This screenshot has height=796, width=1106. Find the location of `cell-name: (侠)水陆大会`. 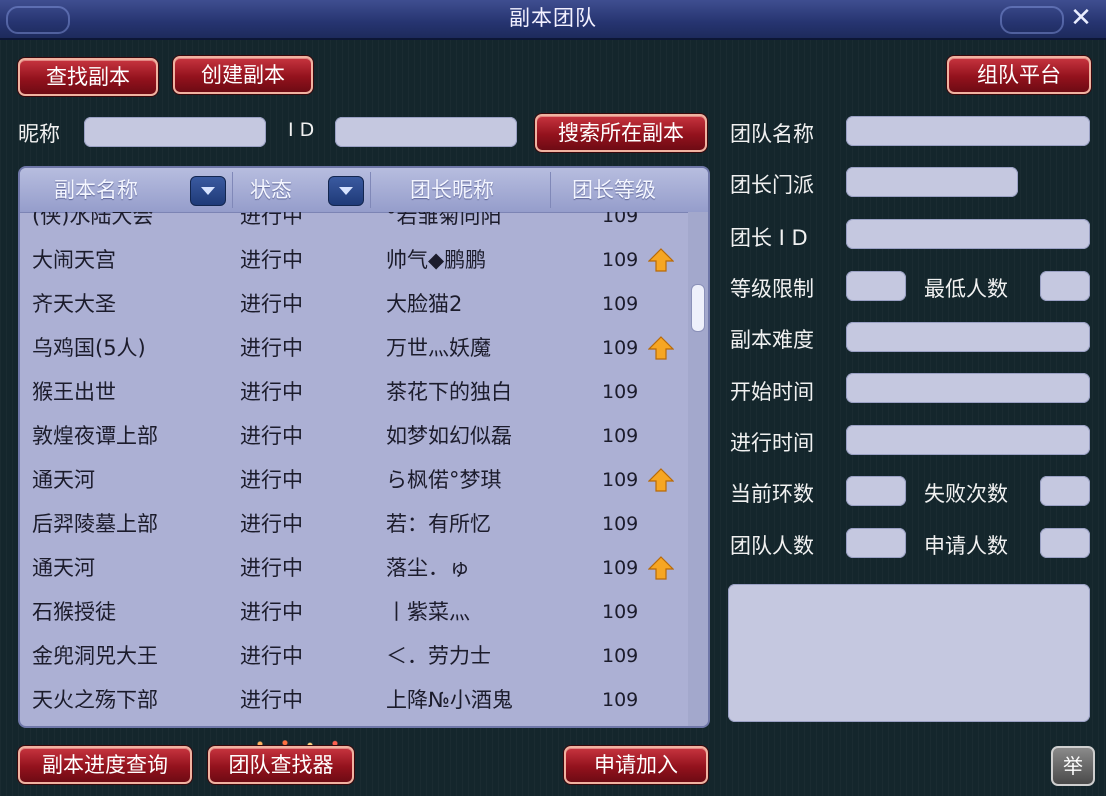

cell-name: (侠)水陆大会 is located at coordinates (93, 220).